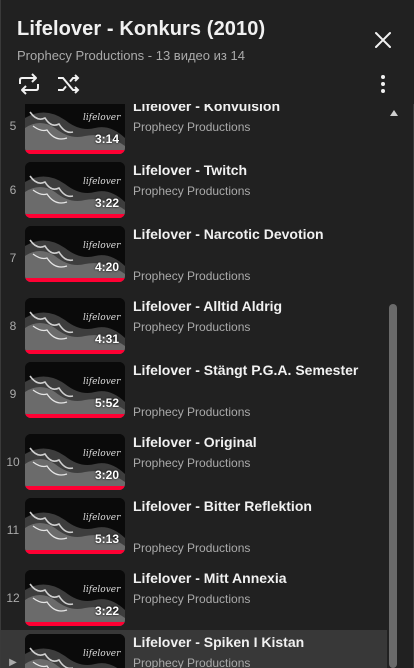 This screenshot has height=668, width=414. What do you see at coordinates (258, 110) in the screenshot?
I see `video-title: Lifelover - Konvulsion` at bounding box center [258, 110].